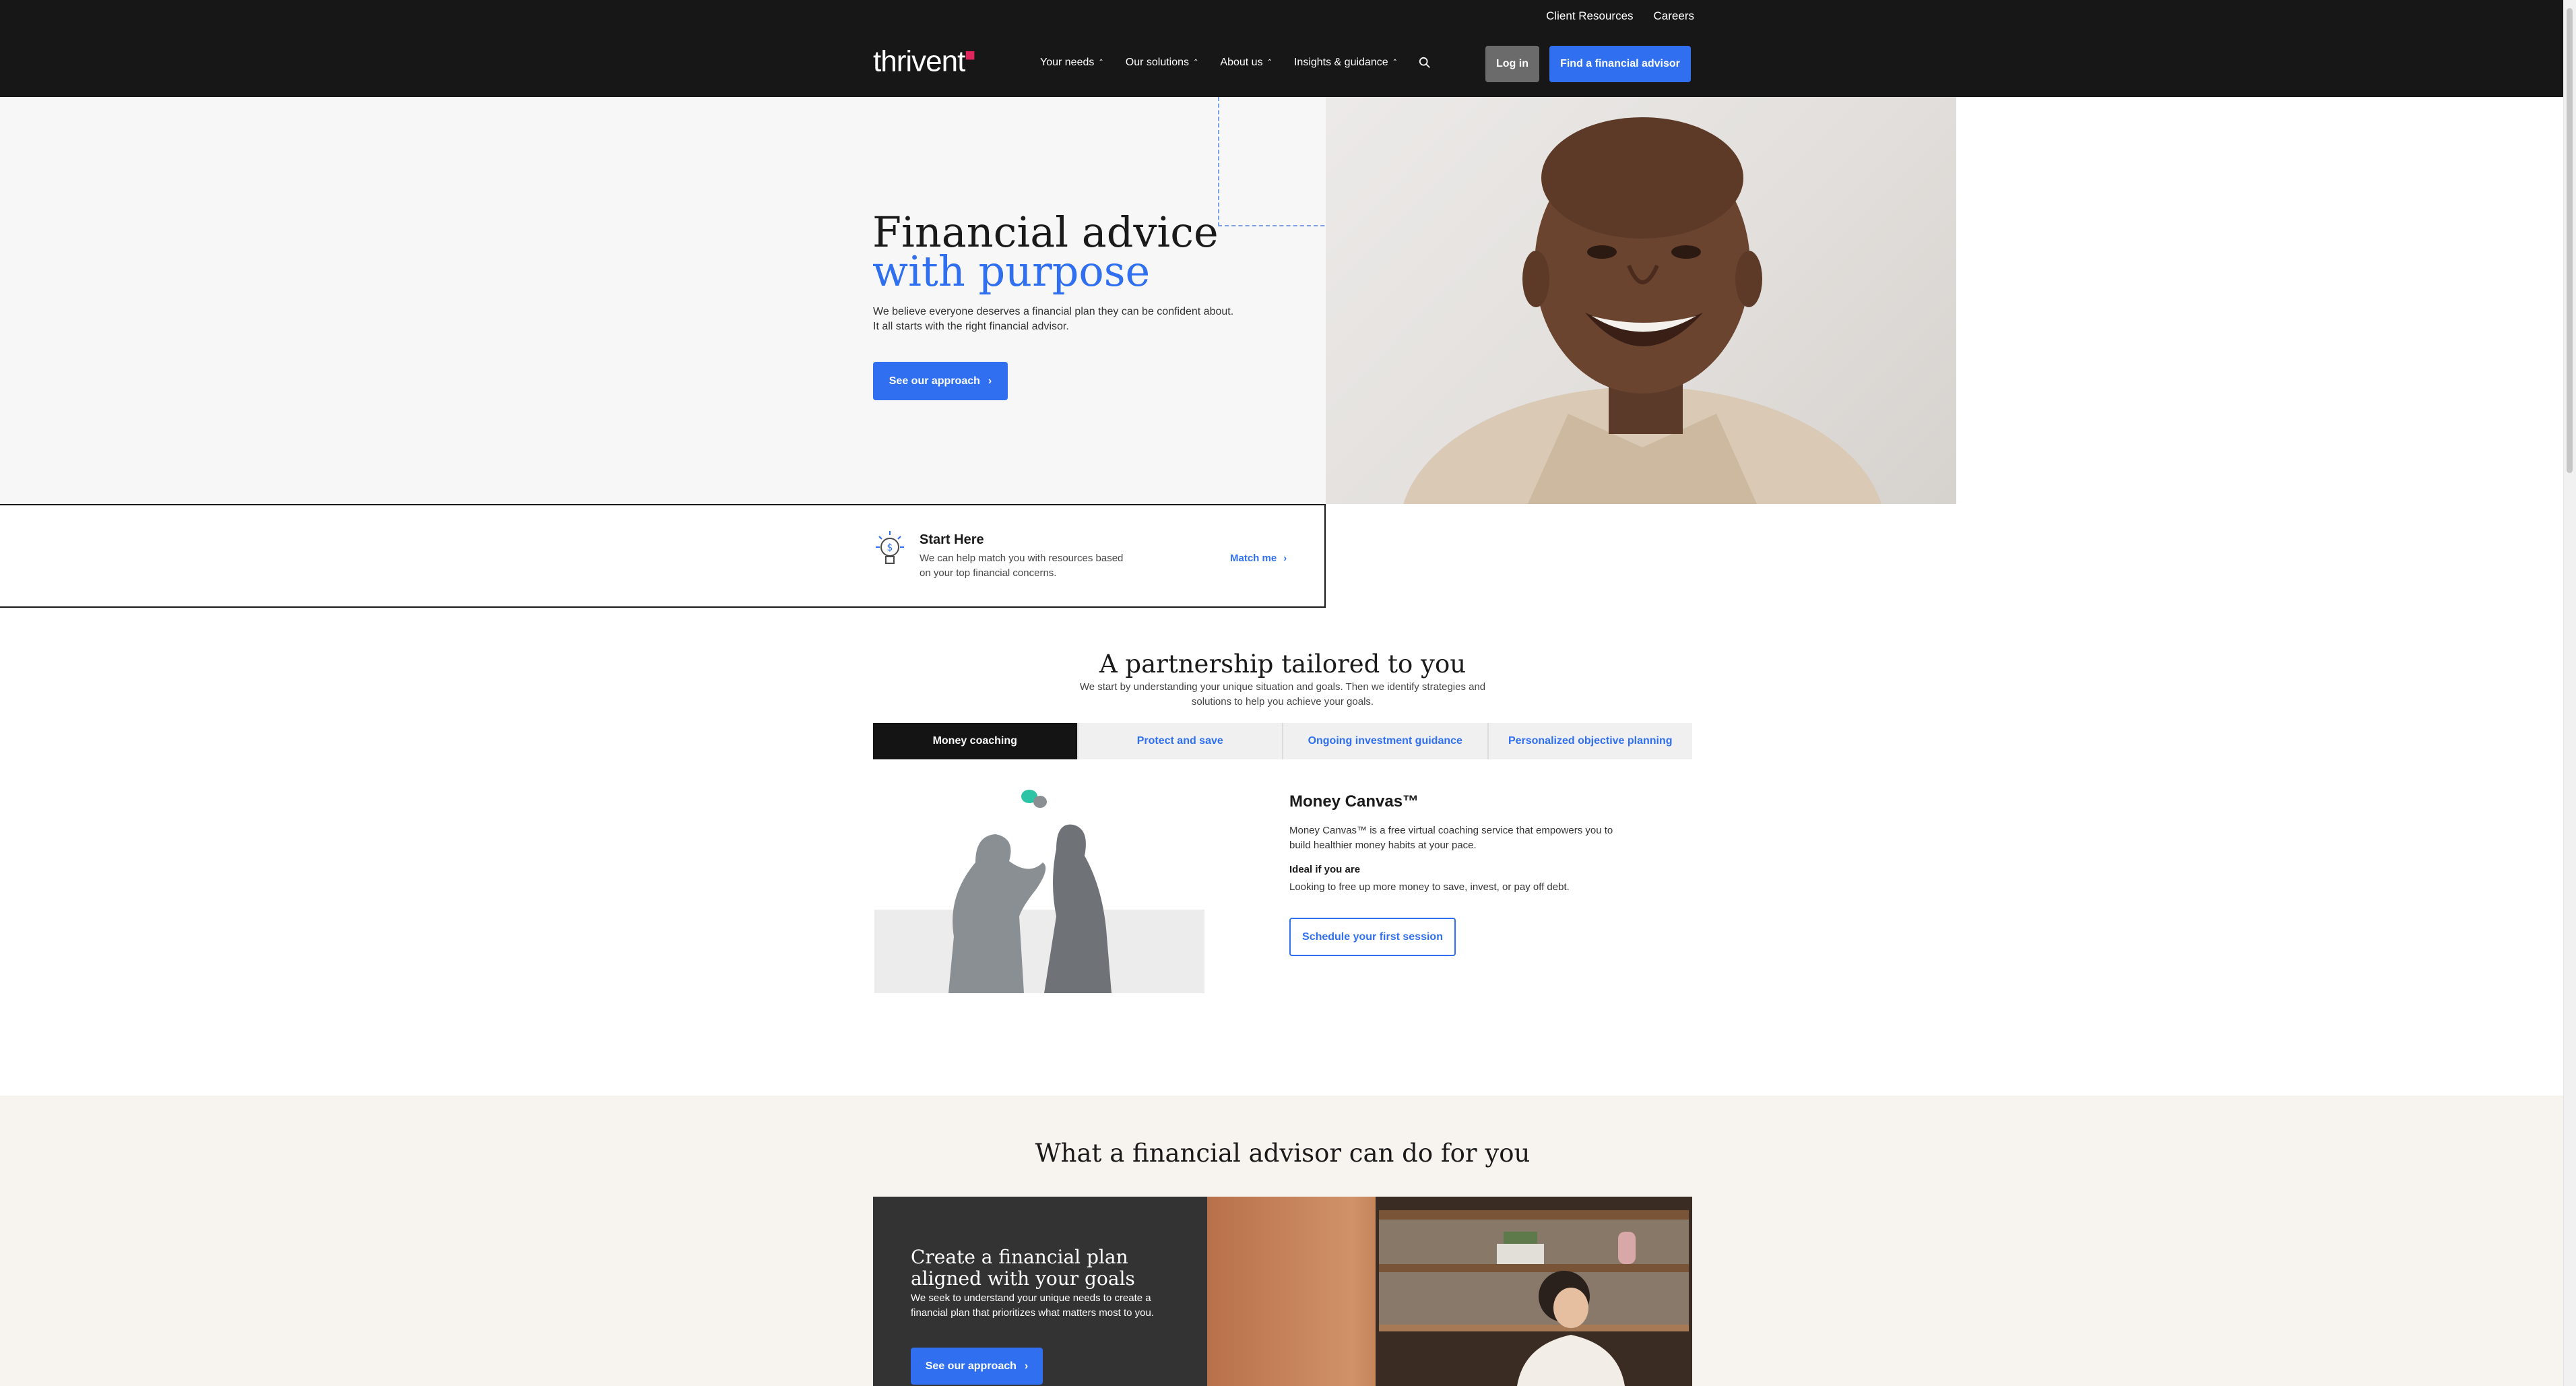  What do you see at coordinates (1067, 62) in the screenshot?
I see `nav-label: Your needs` at bounding box center [1067, 62].